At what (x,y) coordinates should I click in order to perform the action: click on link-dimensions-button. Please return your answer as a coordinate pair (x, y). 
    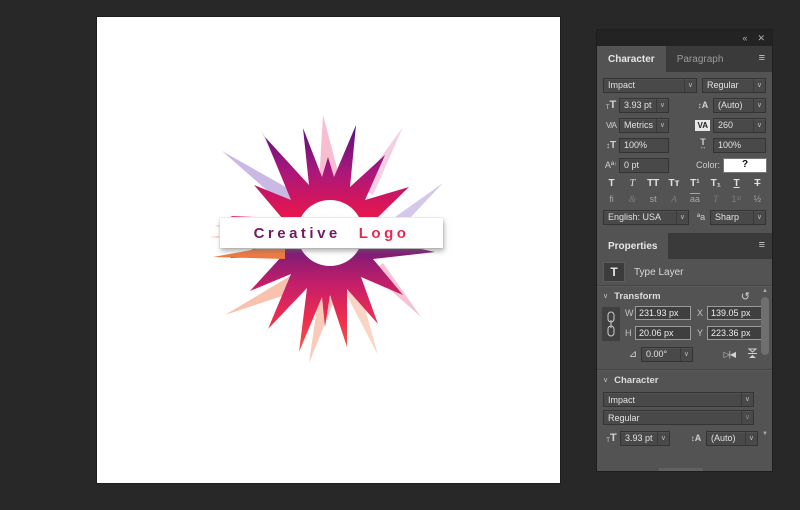
    Looking at the image, I should click on (611, 324).